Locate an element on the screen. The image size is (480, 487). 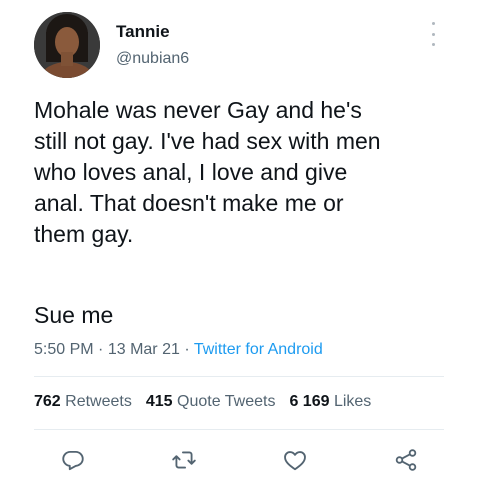
share-icon is located at coordinates (406, 460).